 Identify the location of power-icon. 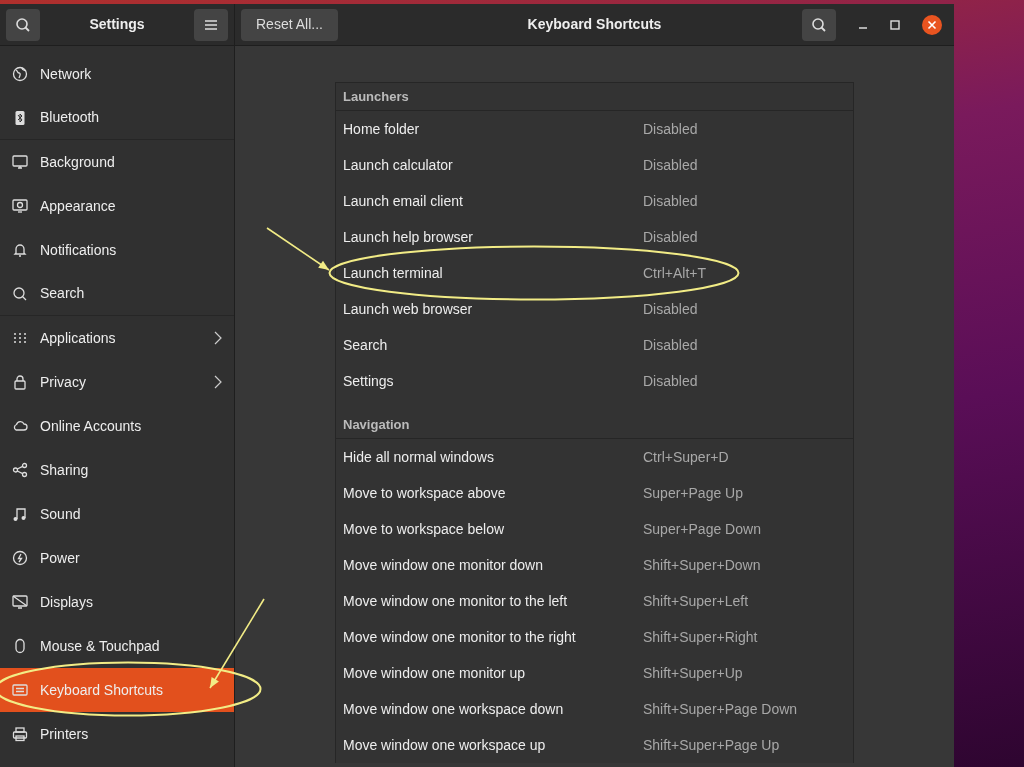
(20, 558).